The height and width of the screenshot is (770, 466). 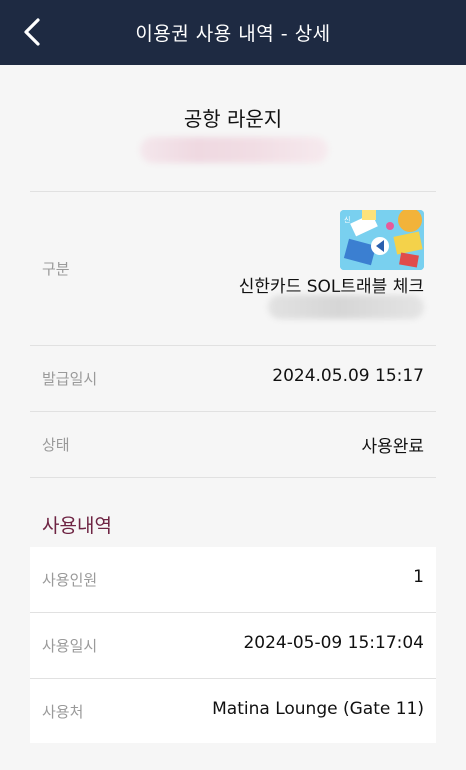 What do you see at coordinates (77, 526) in the screenshot?
I see `usage-section-title: 사용내역` at bounding box center [77, 526].